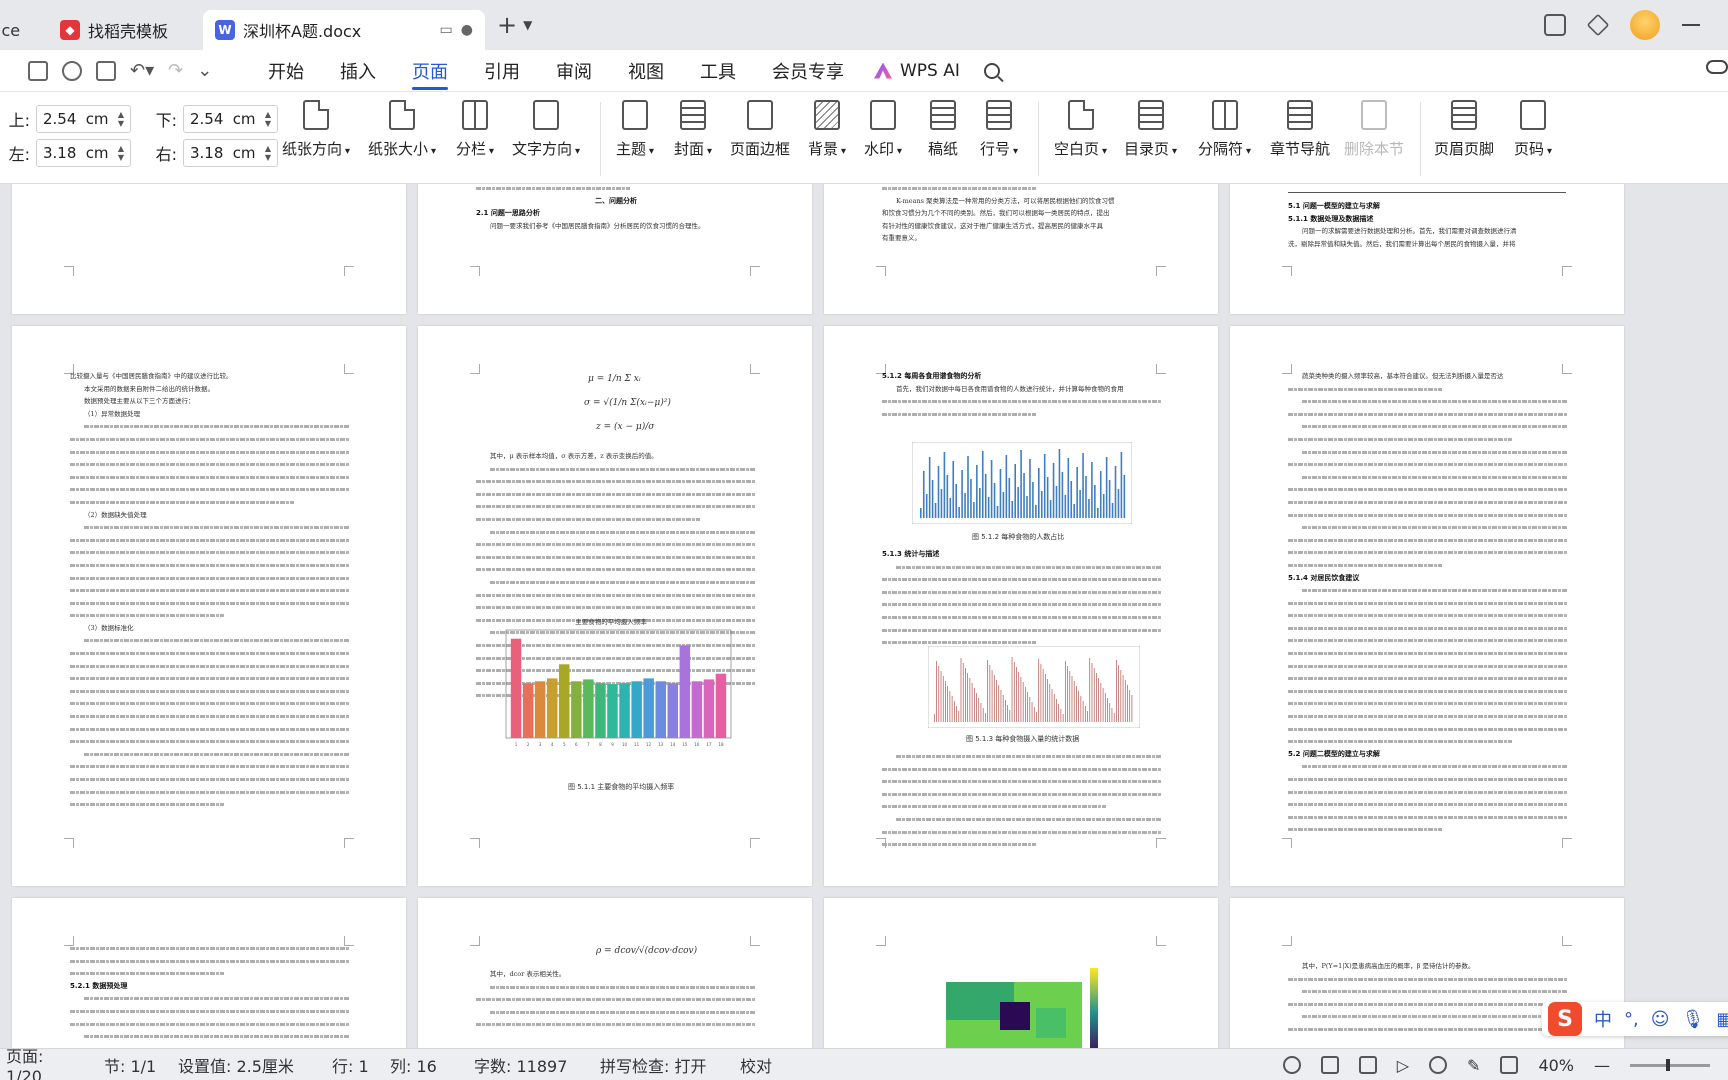  What do you see at coordinates (1438, 1065) in the screenshot?
I see `web-view-icon` at bounding box center [1438, 1065].